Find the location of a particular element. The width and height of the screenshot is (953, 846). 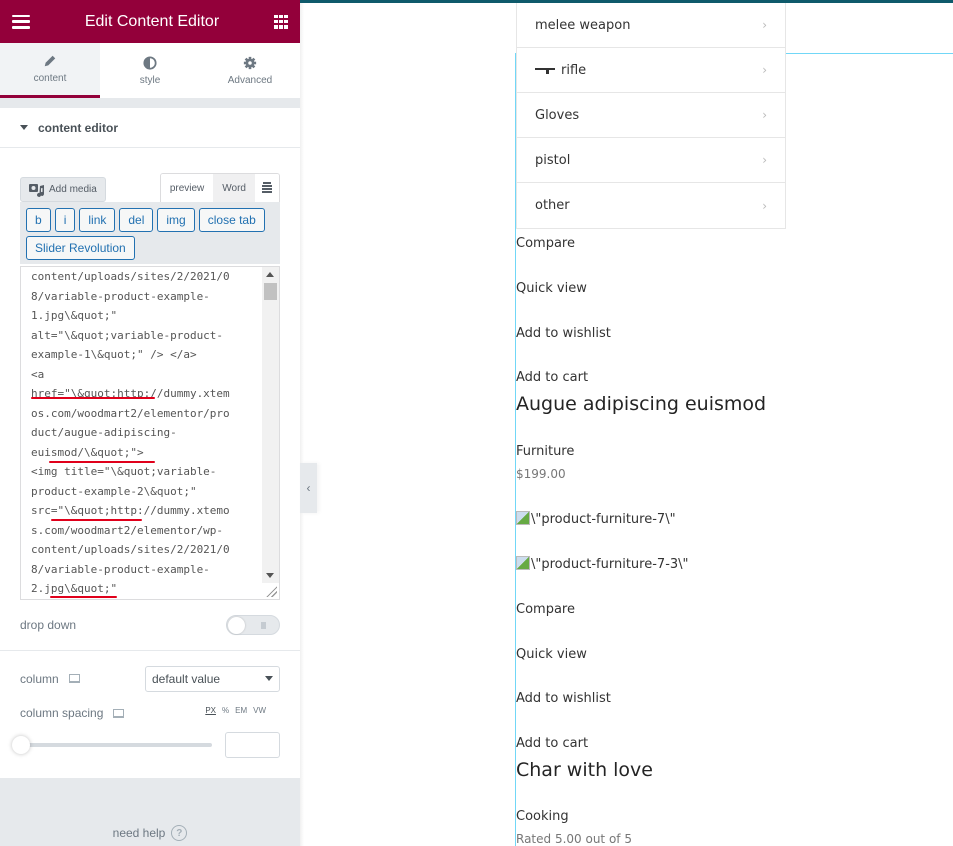

kitchen-sink-icon is located at coordinates (267, 187).